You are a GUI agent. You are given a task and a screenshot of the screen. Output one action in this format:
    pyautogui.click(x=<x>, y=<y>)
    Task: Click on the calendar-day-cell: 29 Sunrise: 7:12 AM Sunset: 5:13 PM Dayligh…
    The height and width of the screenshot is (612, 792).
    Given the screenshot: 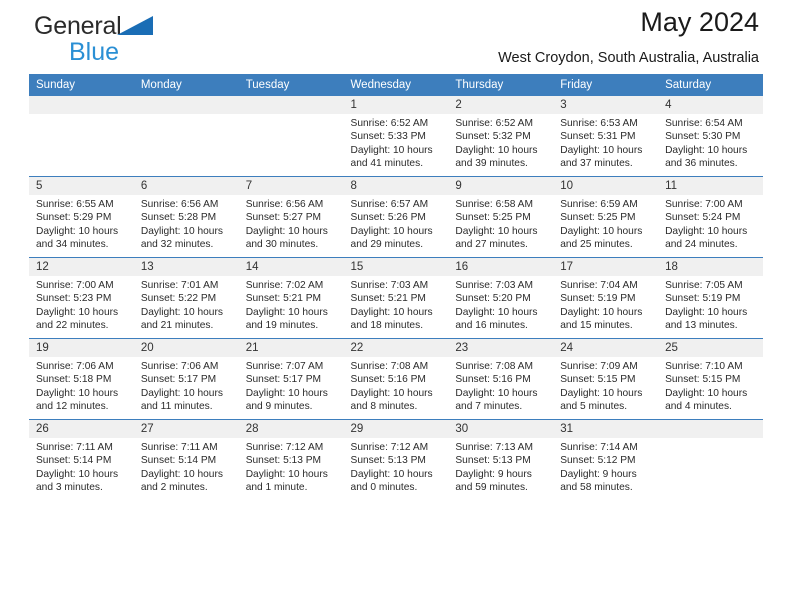 What is the action you would take?
    pyautogui.click(x=396, y=459)
    